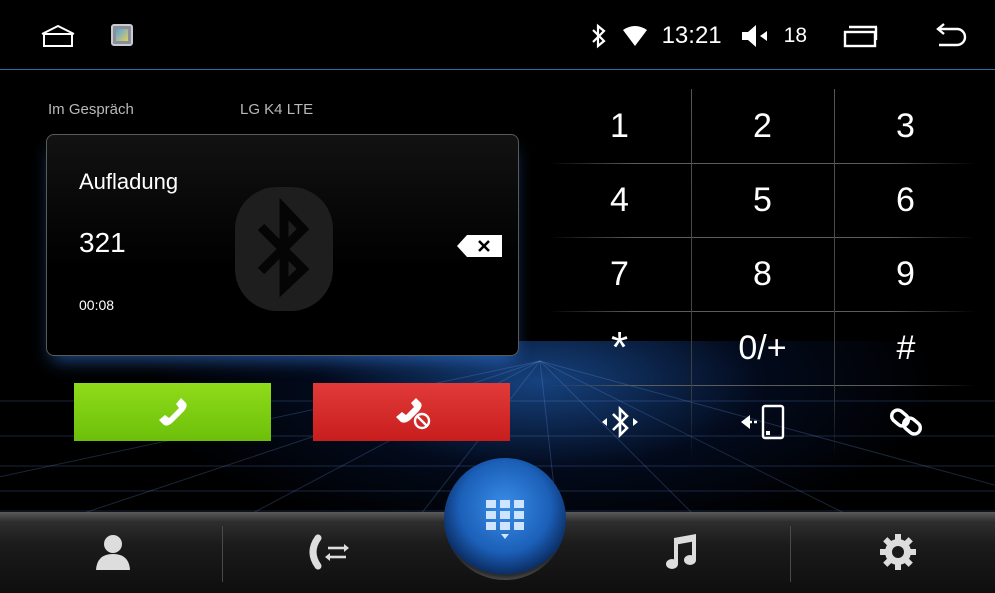  I want to click on link-button, so click(905, 422).